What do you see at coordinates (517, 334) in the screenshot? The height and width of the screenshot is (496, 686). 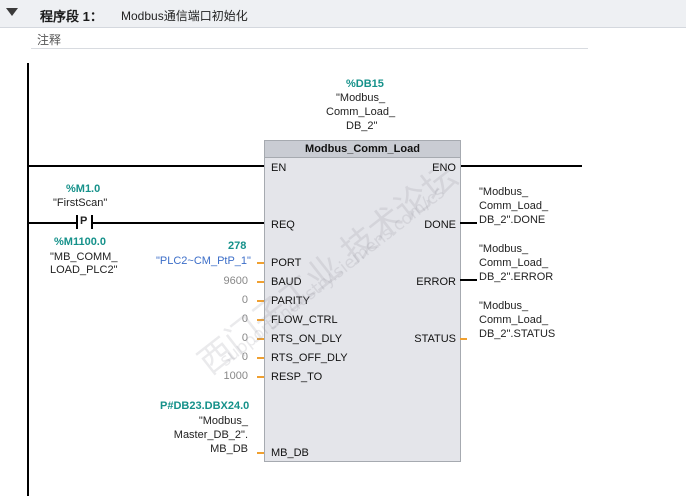 I see `status-tag-line-3: DB_2".STATUS` at bounding box center [517, 334].